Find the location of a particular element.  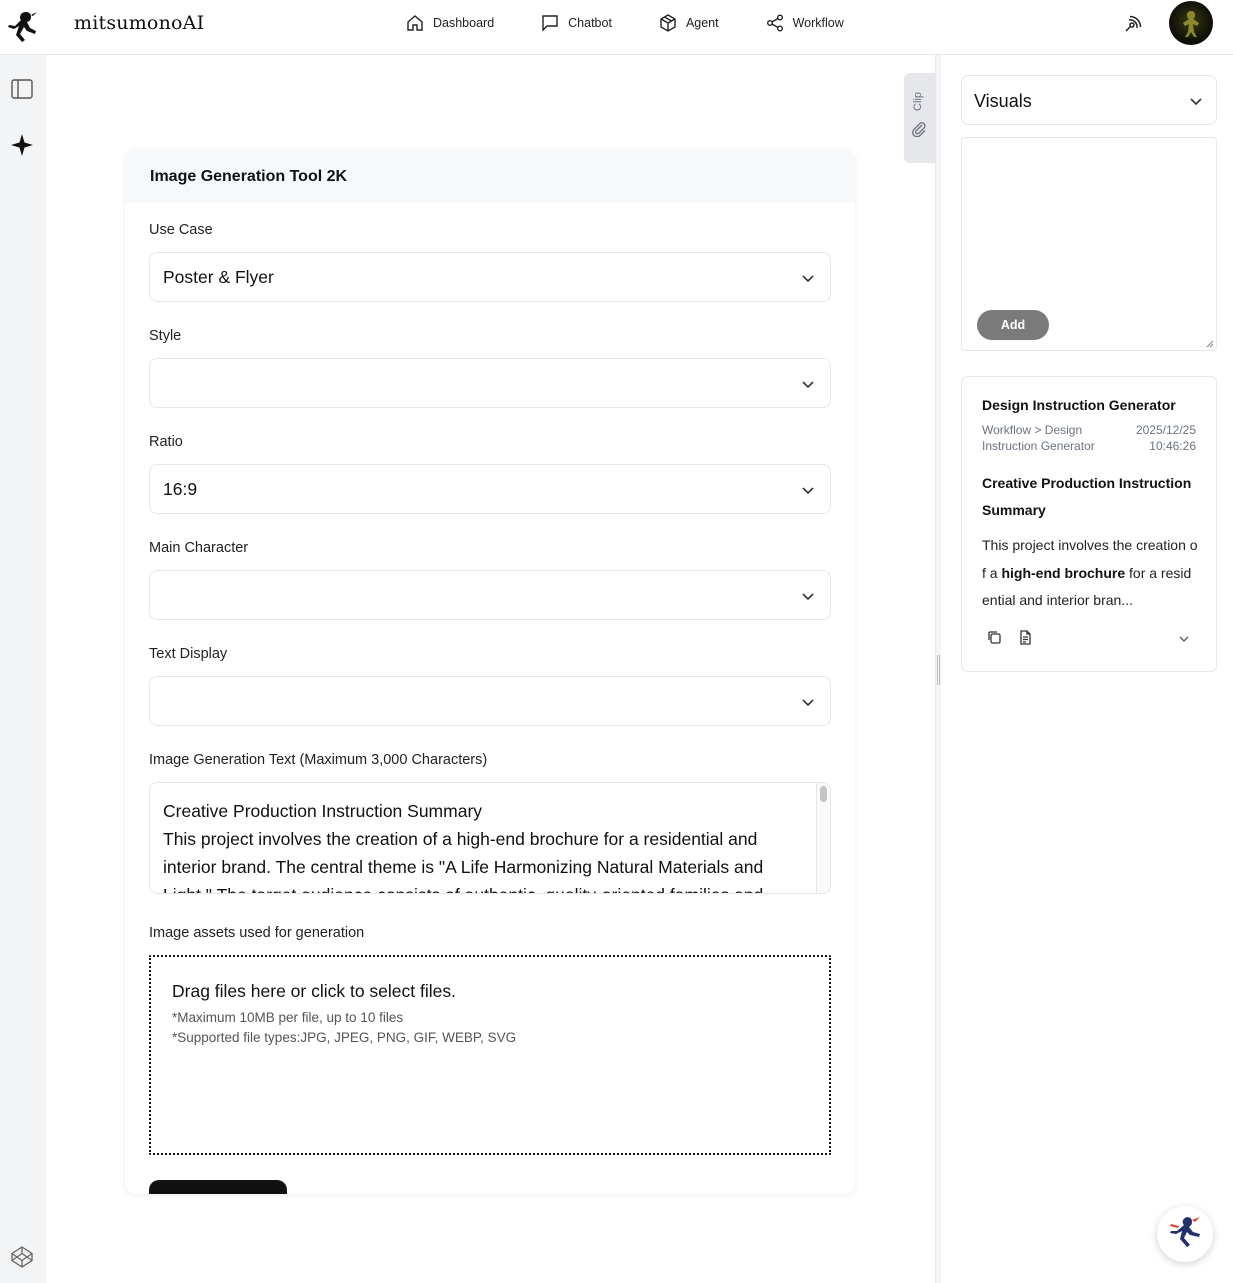

user-avatar is located at coordinates (1191, 23).